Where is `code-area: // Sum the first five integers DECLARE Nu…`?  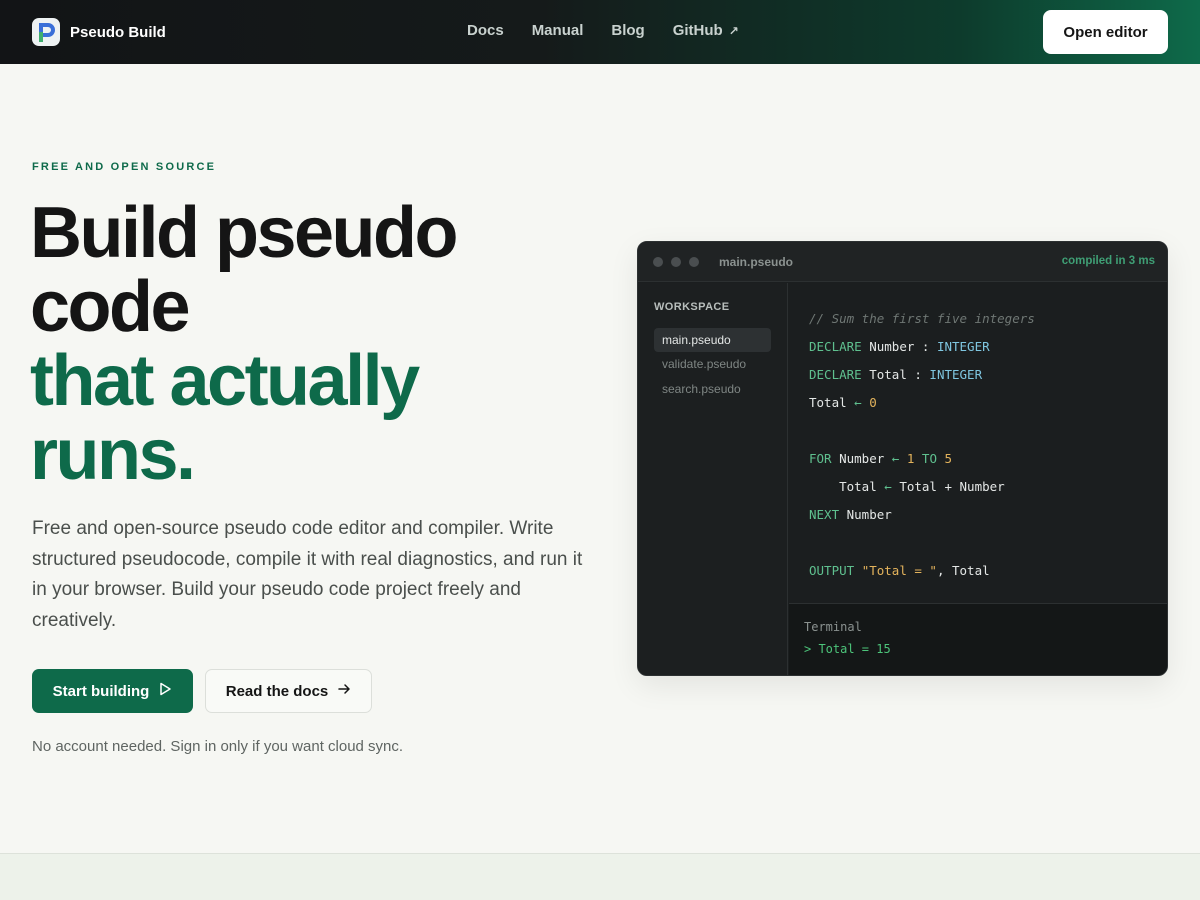
code-area: // Sum the first five integers DECLARE Nu… is located at coordinates (978, 443).